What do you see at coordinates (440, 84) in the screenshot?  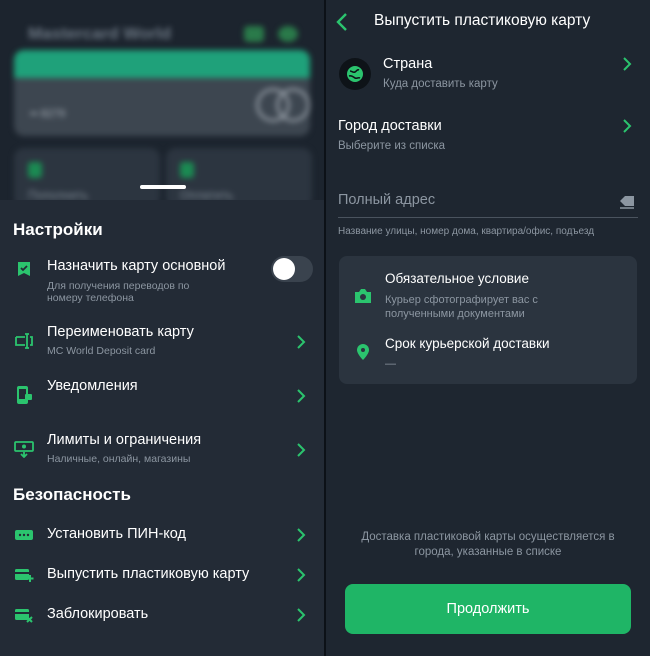 I see `country-hint: Куда доставить карту` at bounding box center [440, 84].